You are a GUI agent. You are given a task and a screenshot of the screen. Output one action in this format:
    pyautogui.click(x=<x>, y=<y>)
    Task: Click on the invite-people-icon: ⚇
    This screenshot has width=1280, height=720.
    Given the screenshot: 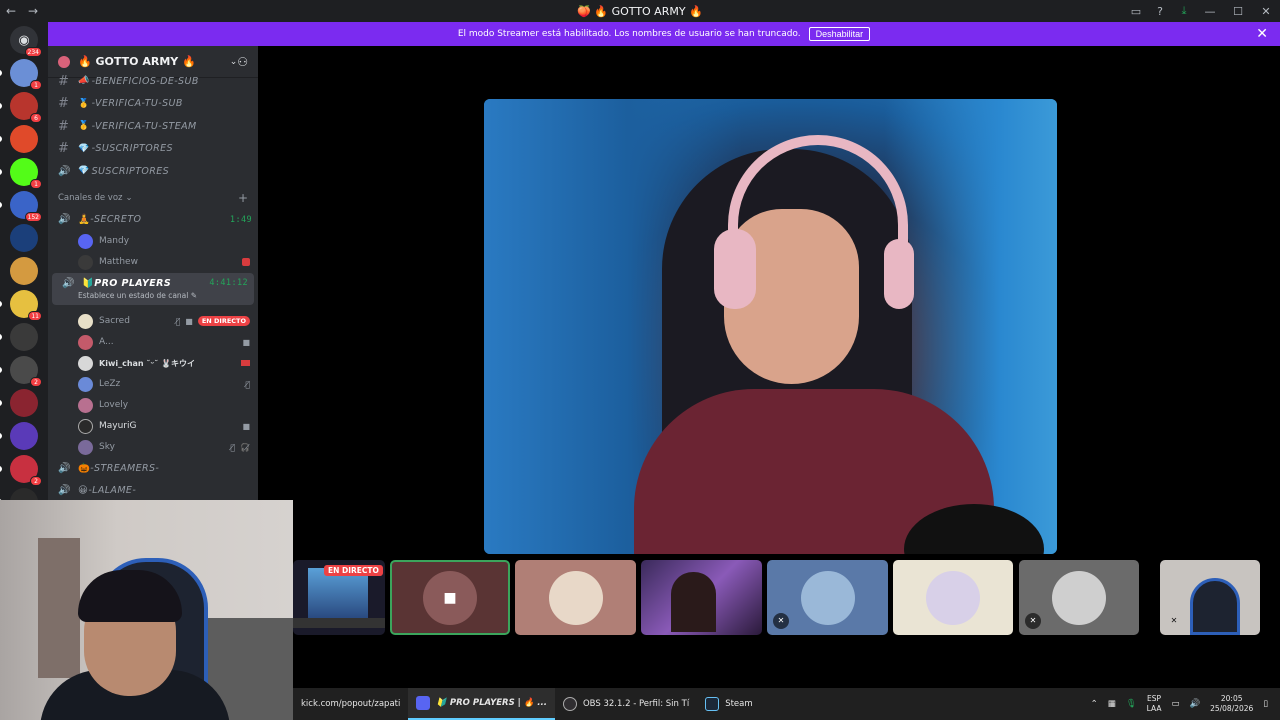 What is the action you would take?
    pyautogui.click(x=242, y=62)
    